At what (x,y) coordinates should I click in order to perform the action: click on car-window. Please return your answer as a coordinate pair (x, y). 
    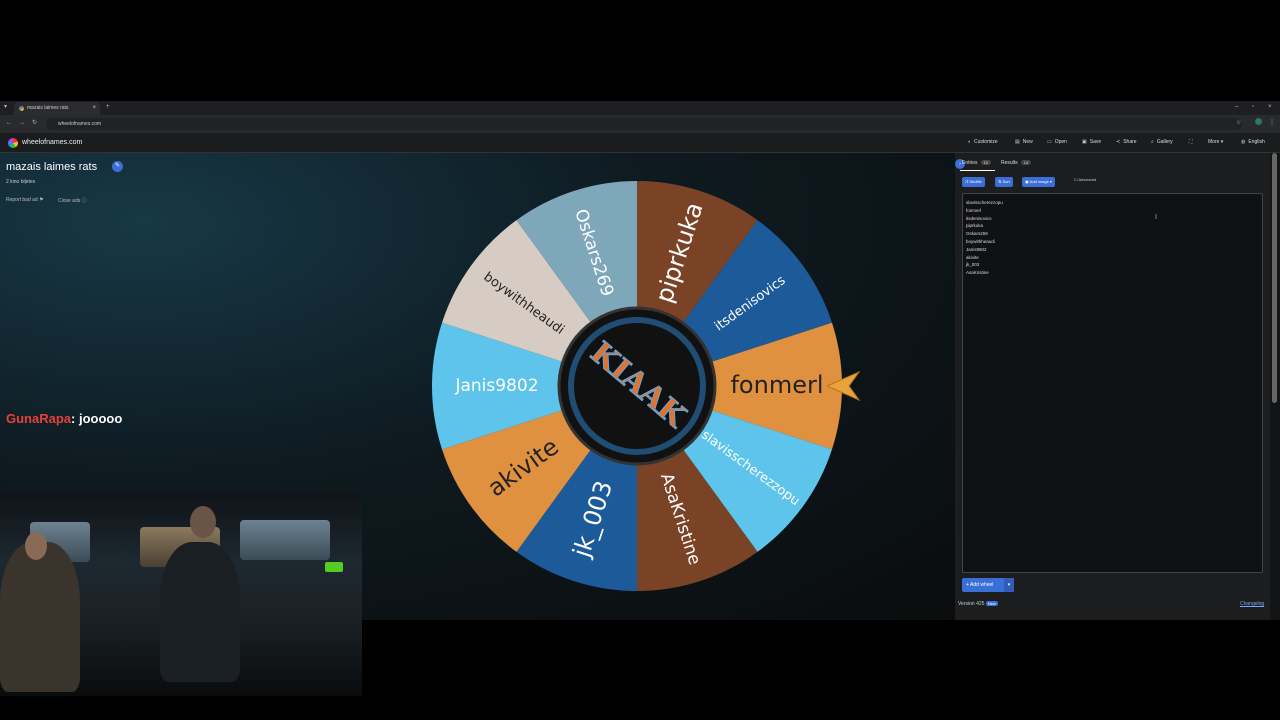
    Looking at the image, I should click on (285, 540).